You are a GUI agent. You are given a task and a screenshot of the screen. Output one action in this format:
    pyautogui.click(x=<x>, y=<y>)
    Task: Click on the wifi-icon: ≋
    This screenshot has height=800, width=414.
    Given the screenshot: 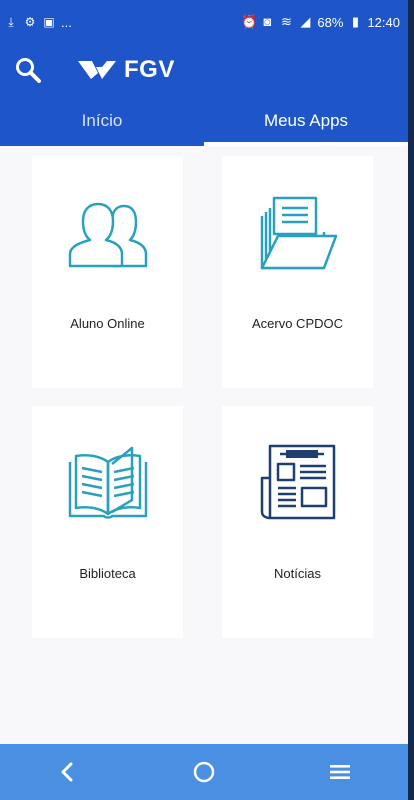 What is the action you would take?
    pyautogui.click(x=286, y=21)
    